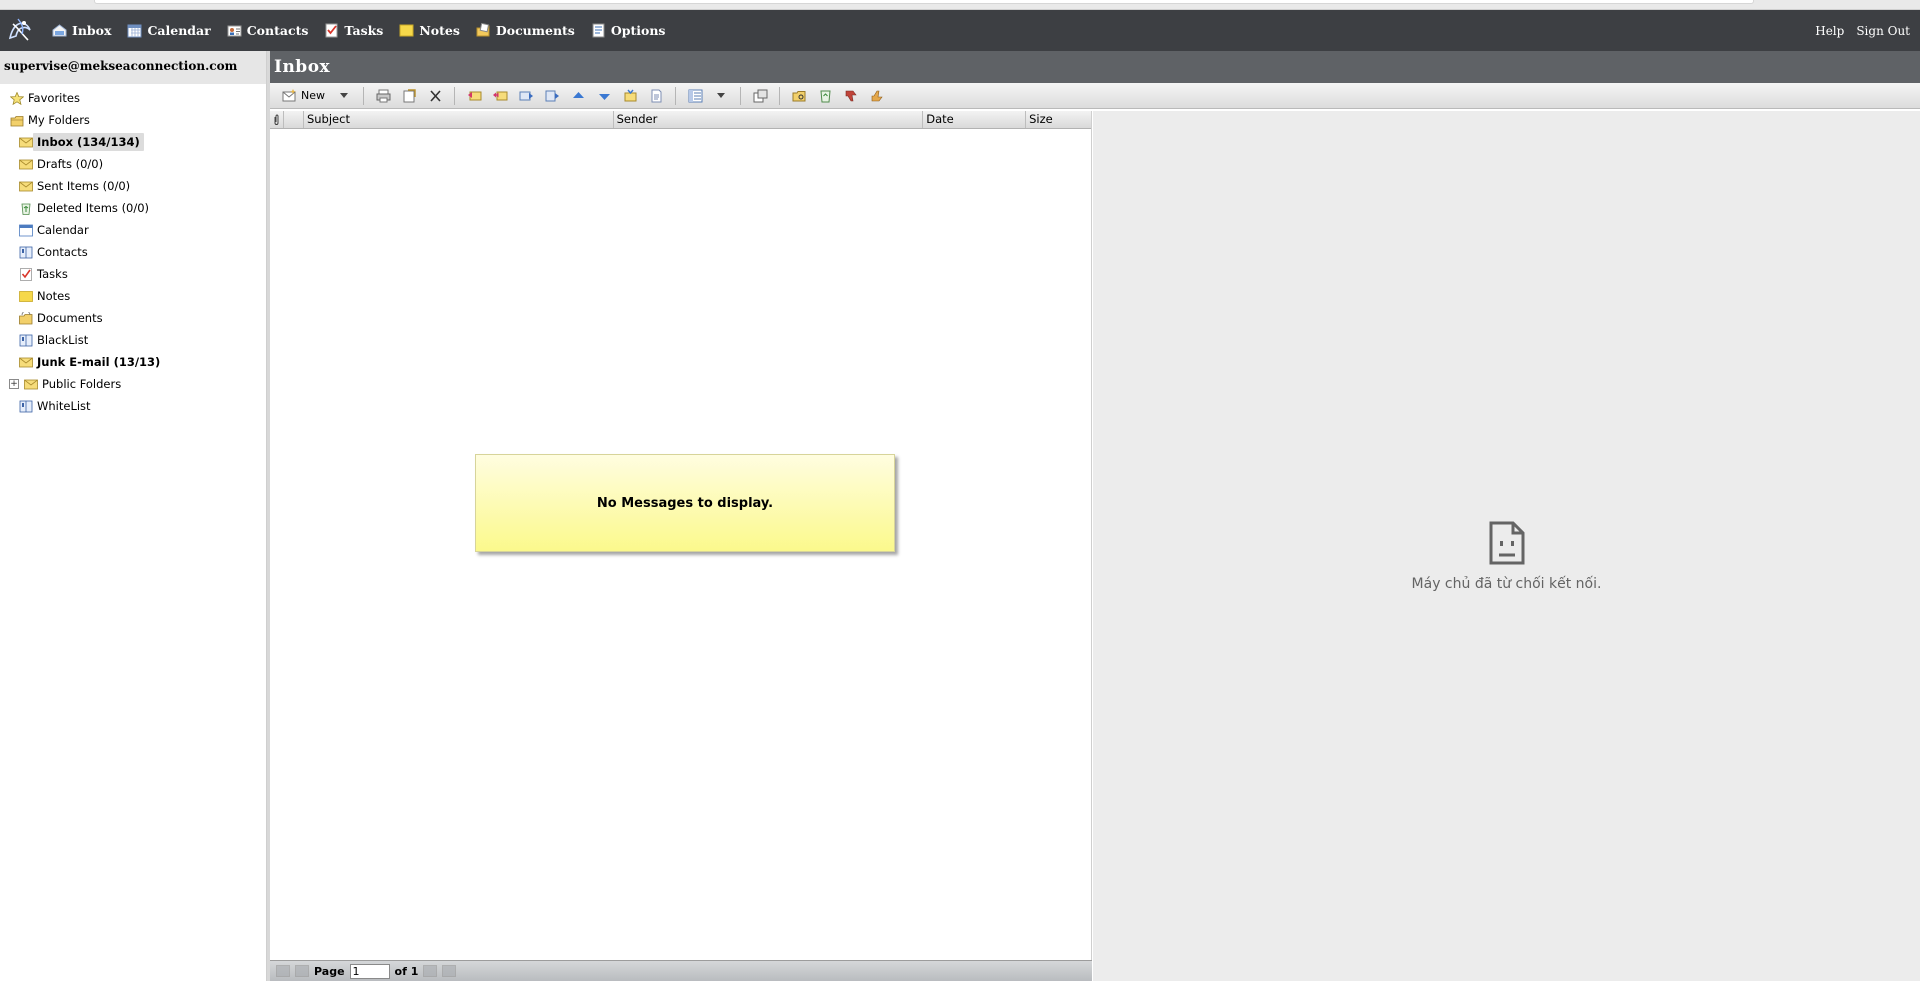 Image resolution: width=1920 pixels, height=981 pixels. Describe the element at coordinates (133, 296) in the screenshot. I see `folder-notes: Notes` at that location.